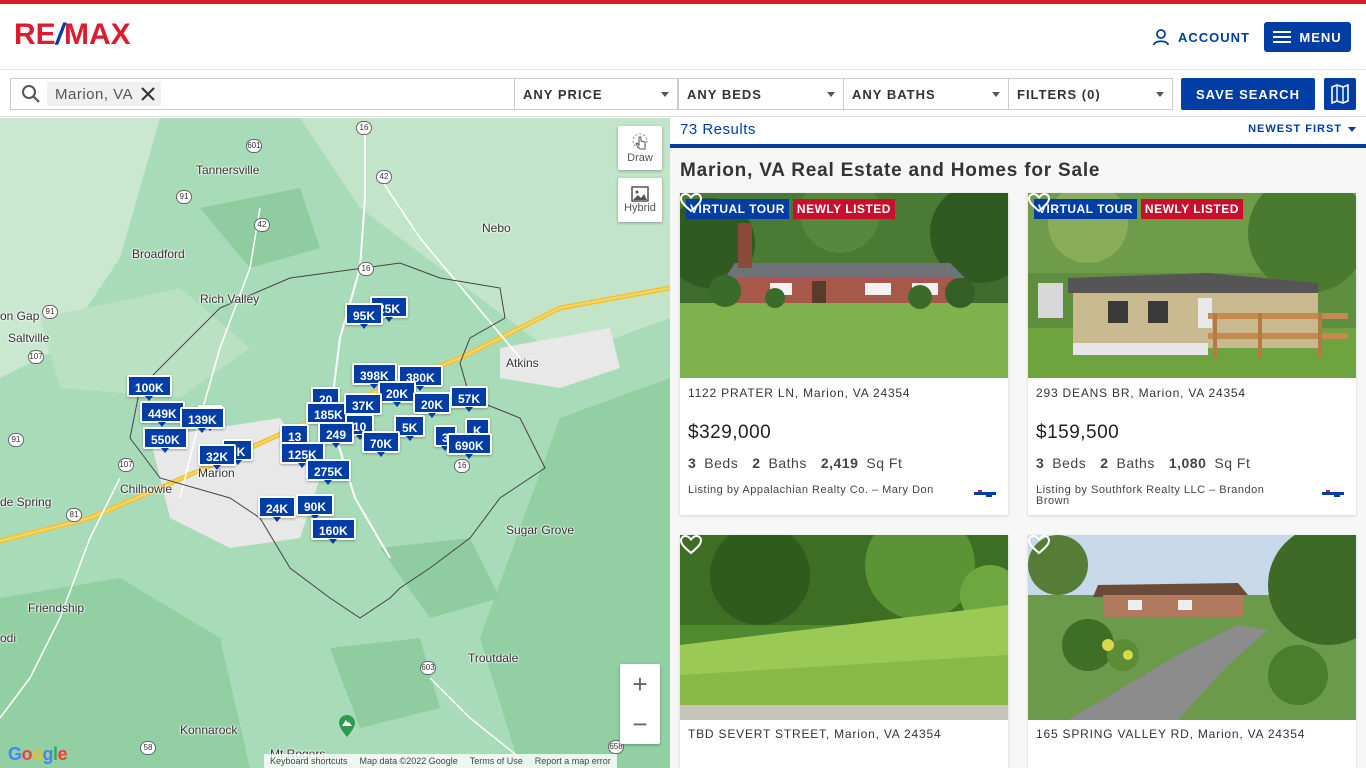 The image size is (1366, 768). Describe the element at coordinates (522, 363) in the screenshot. I see `map-place-label: Atkins` at that location.